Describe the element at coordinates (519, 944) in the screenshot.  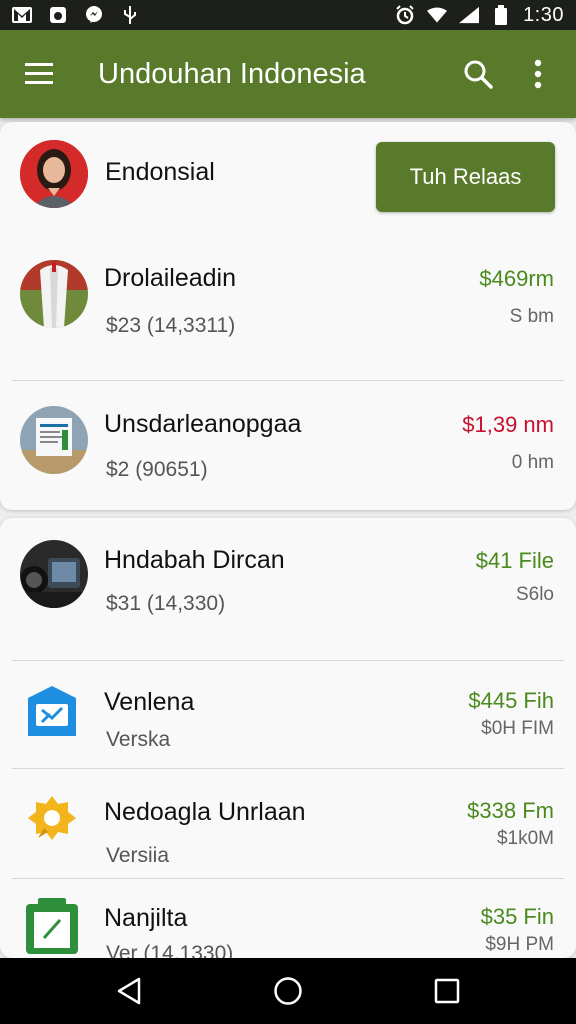
I see `item-meta: $9H PM` at that location.